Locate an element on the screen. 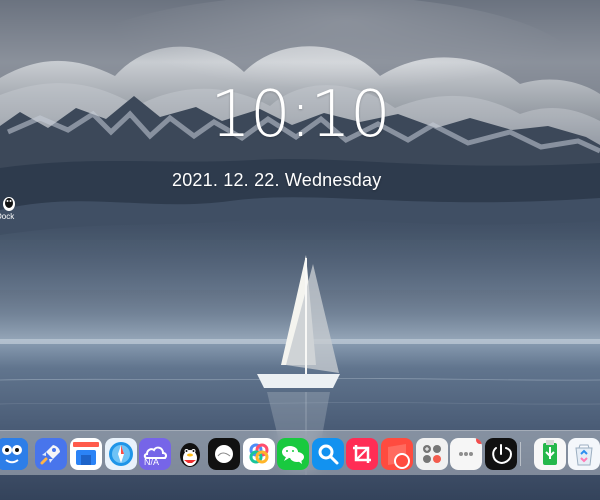 The image size is (600, 500). compass-icon is located at coordinates (121, 454).